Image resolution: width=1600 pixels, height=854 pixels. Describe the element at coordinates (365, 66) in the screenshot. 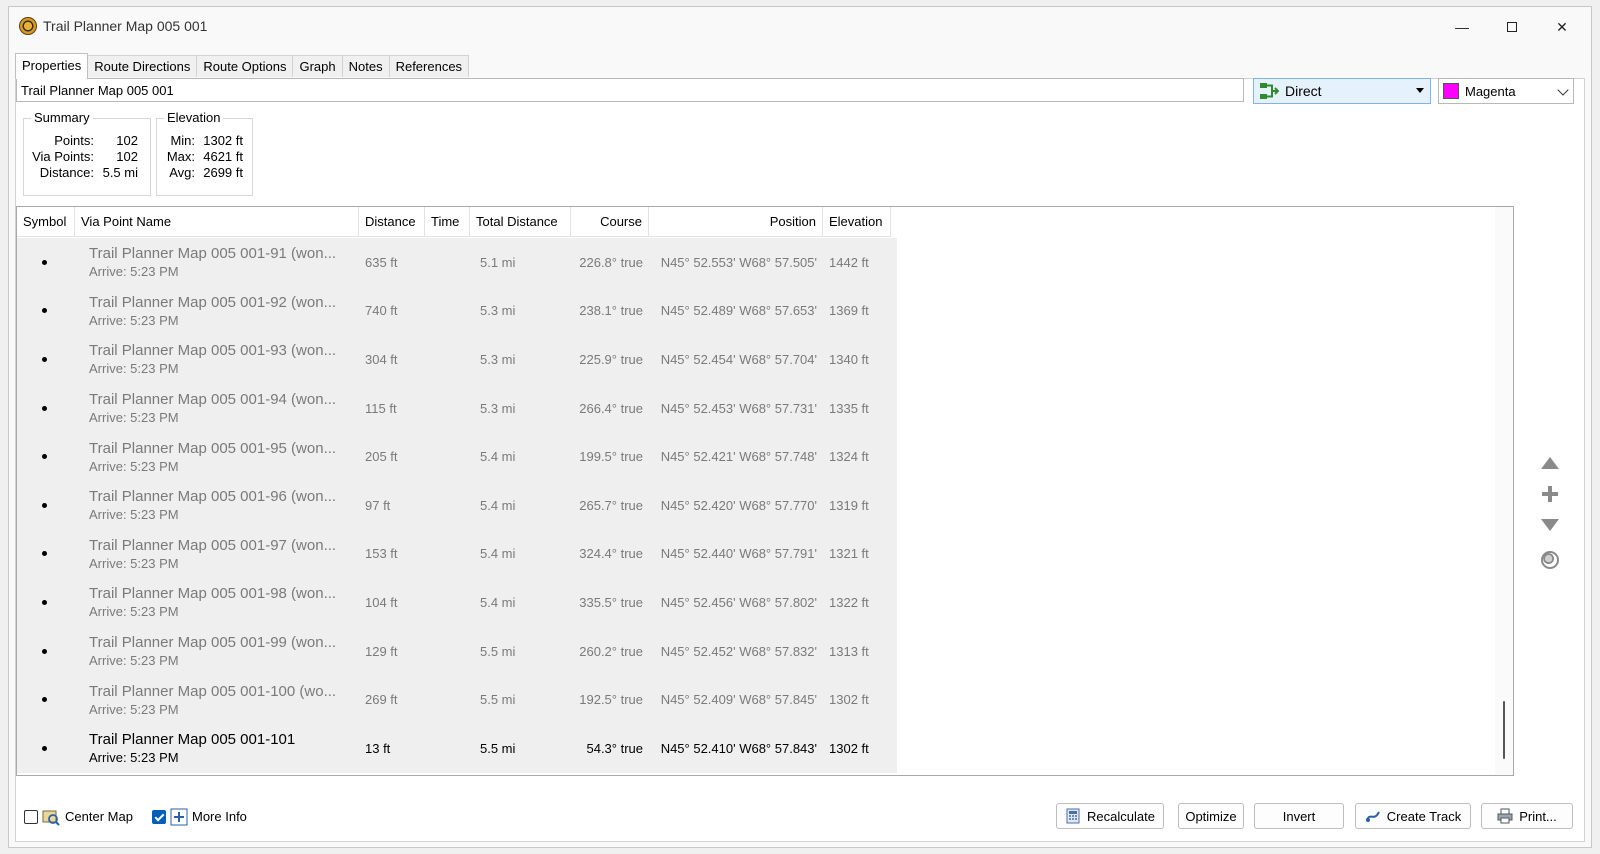

I see `tab-notes: Notes` at that location.